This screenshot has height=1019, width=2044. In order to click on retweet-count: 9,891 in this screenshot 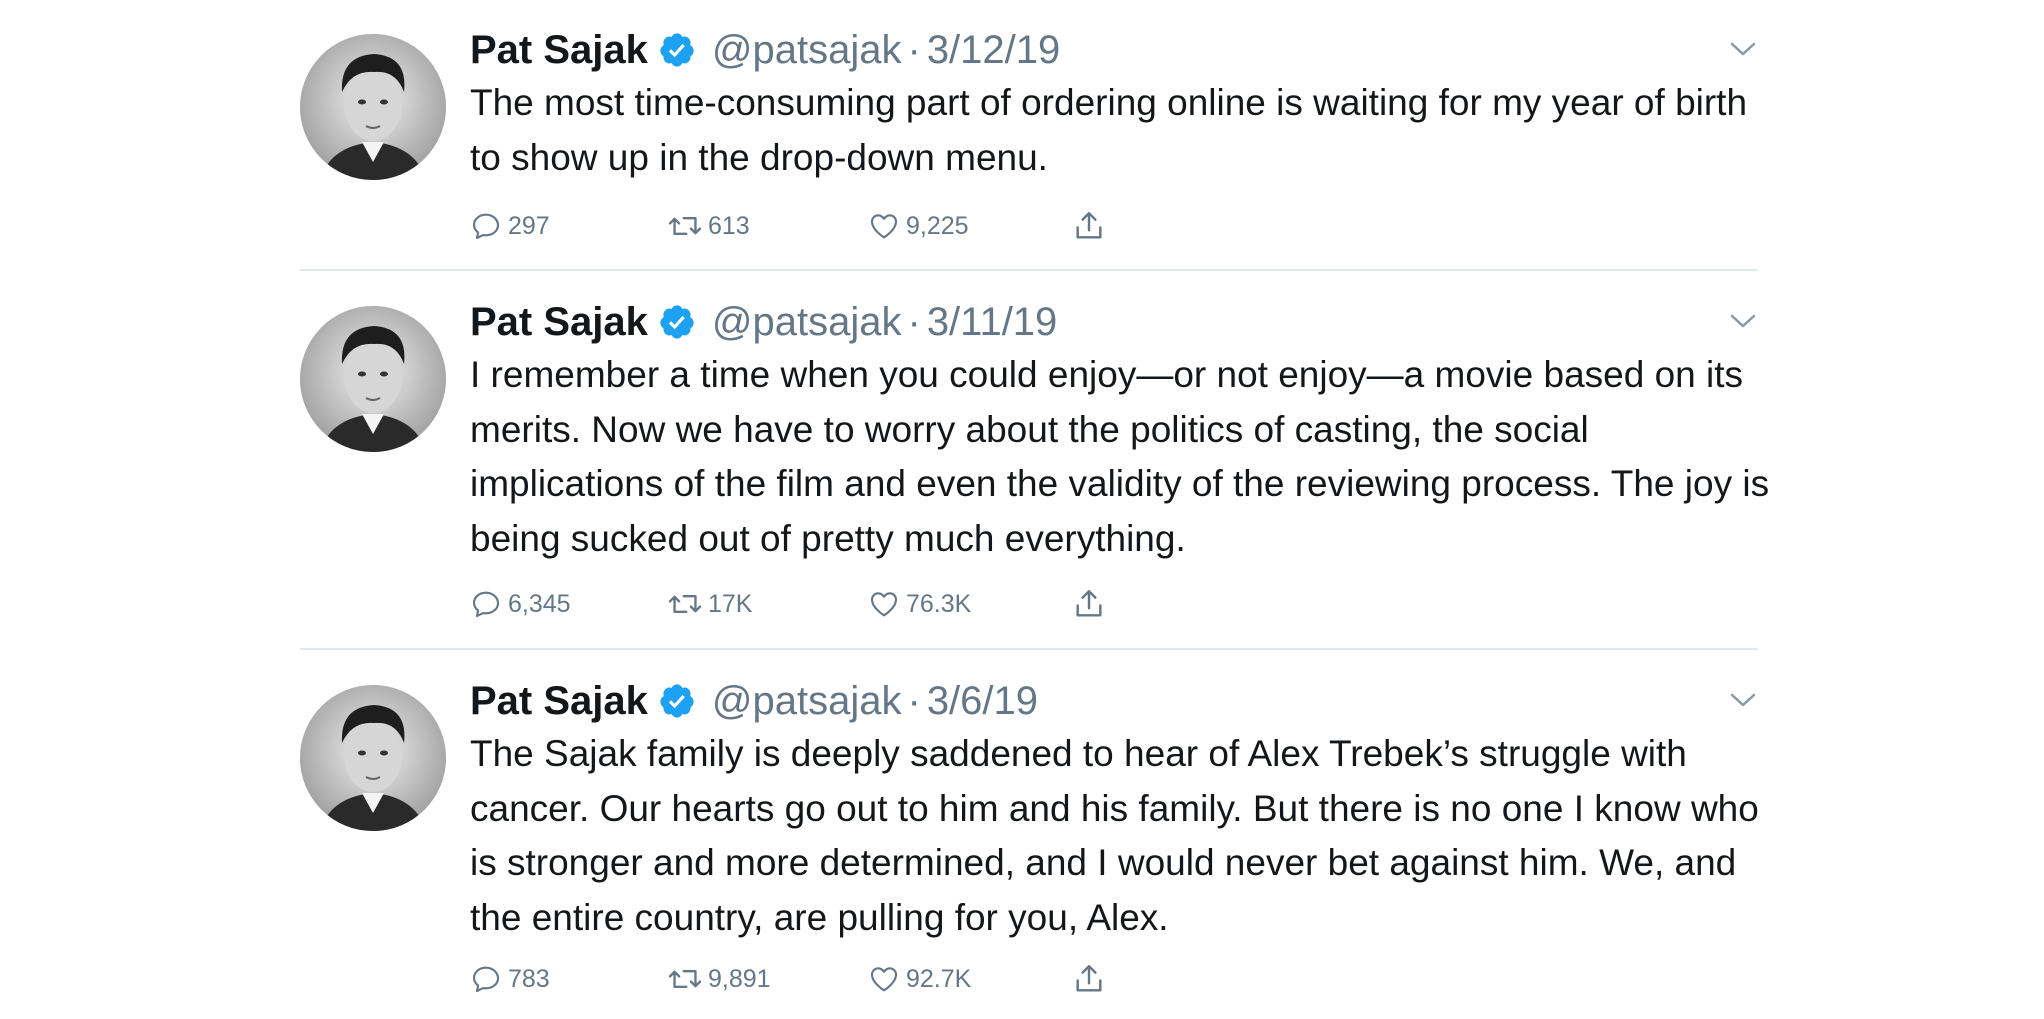, I will do `click(739, 978)`.